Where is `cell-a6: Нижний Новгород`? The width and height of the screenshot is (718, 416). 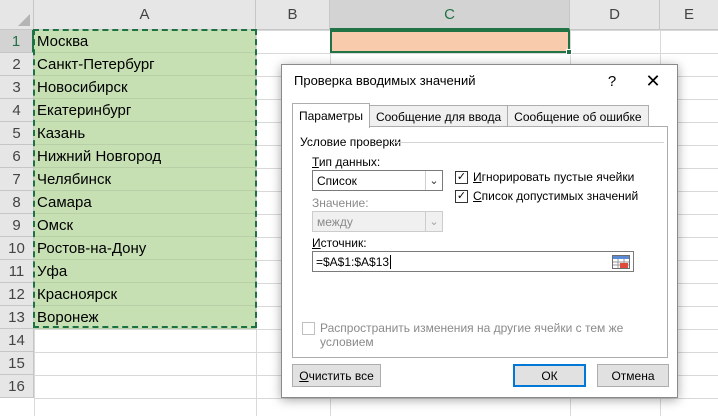
cell-a6: Нижний Новгород is located at coordinates (145, 156).